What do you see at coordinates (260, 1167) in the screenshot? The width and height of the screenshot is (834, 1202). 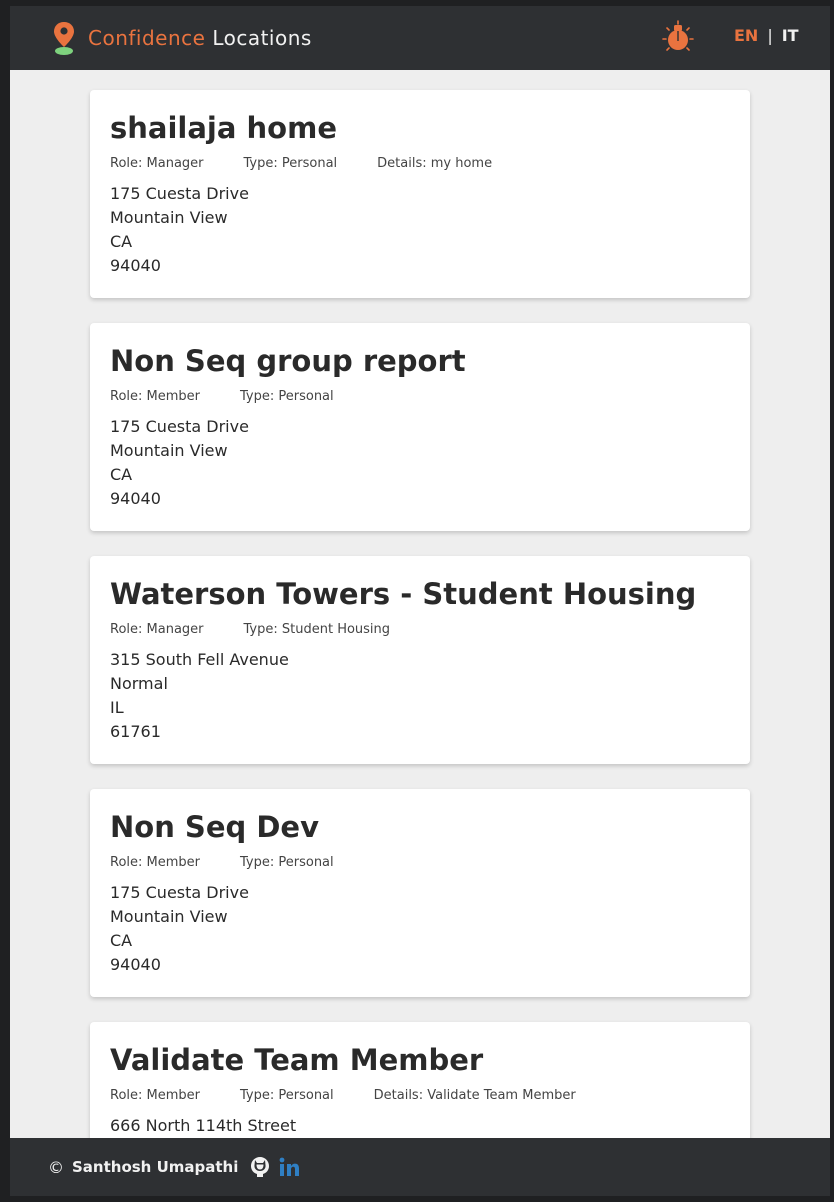 I see `github-icon` at bounding box center [260, 1167].